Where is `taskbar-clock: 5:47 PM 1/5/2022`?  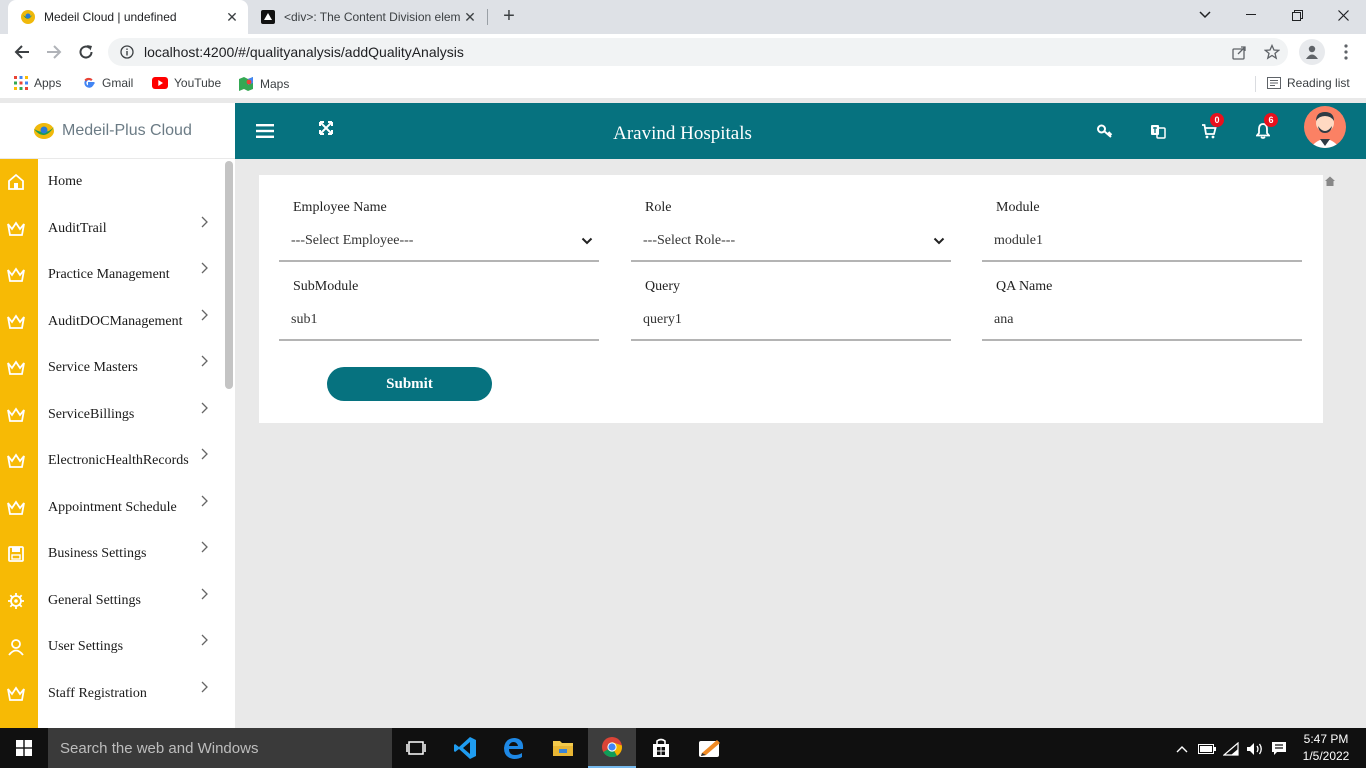
taskbar-clock: 5:47 PM 1/5/2022 is located at coordinates (1326, 748).